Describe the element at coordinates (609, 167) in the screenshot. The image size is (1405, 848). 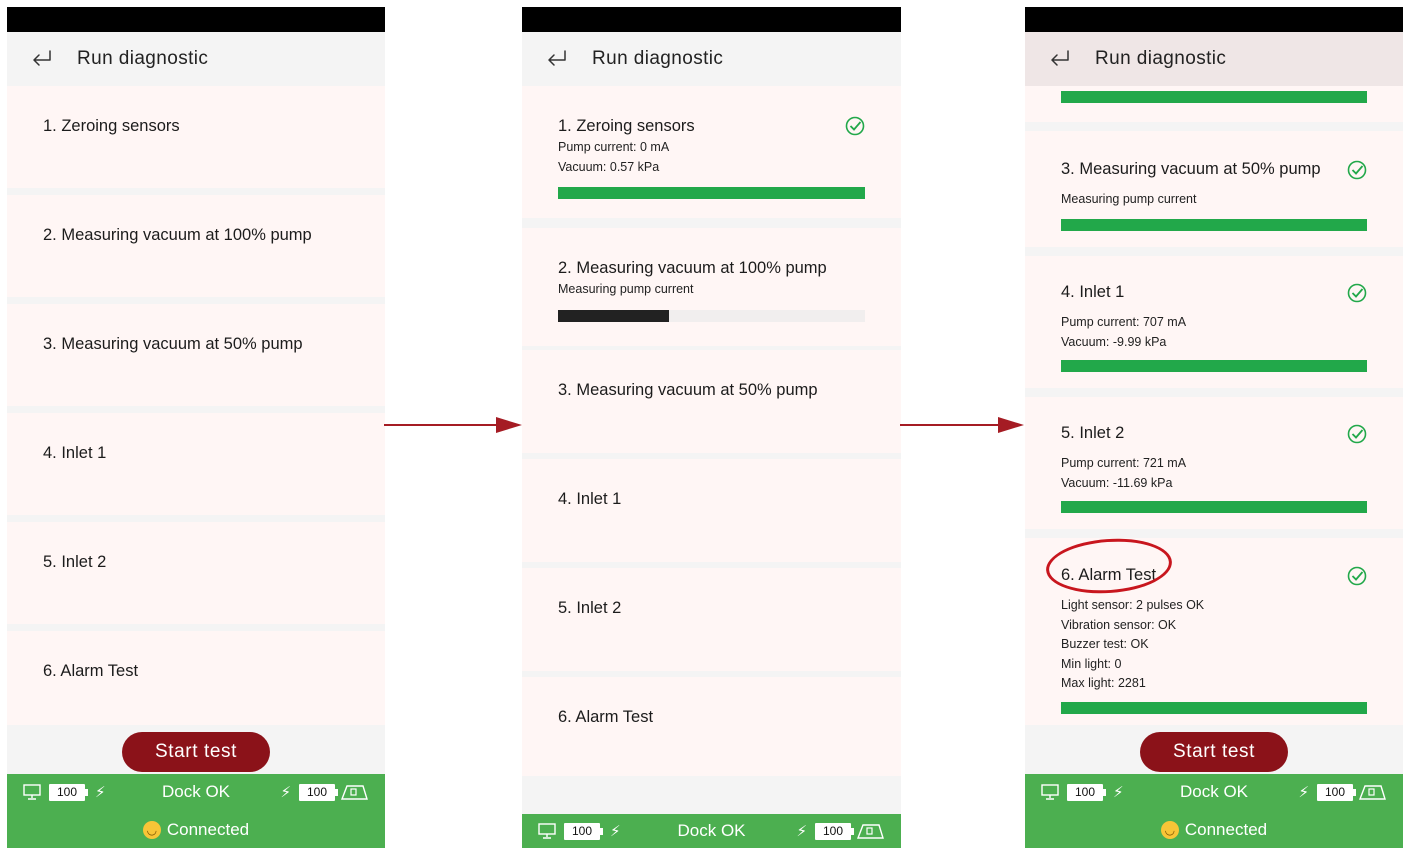
I see `step-detail: Vacuum: 0.57 kPa` at that location.